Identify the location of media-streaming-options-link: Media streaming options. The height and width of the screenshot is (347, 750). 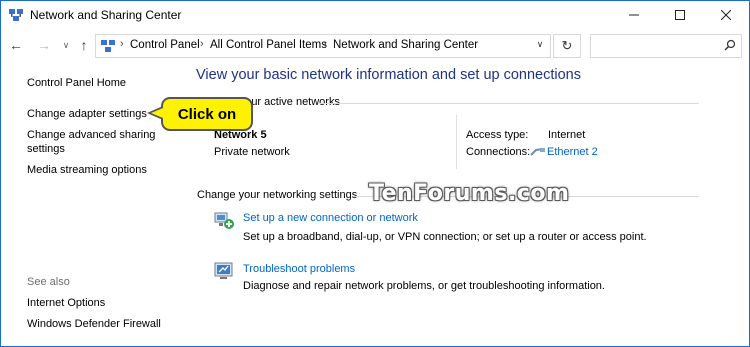
(87, 170).